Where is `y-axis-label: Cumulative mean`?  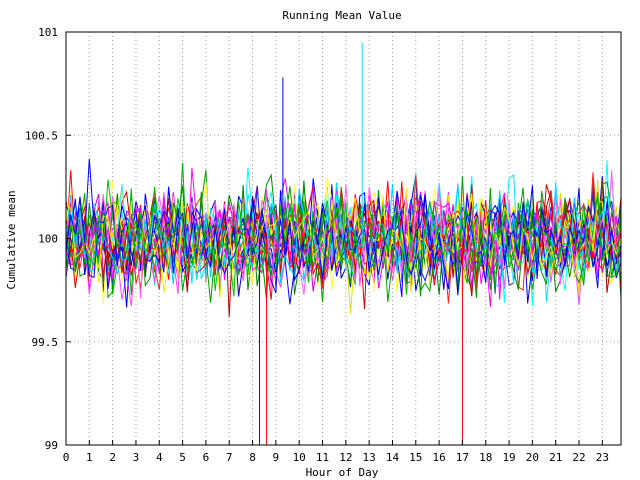 y-axis-label: Cumulative mean is located at coordinates (11, 239).